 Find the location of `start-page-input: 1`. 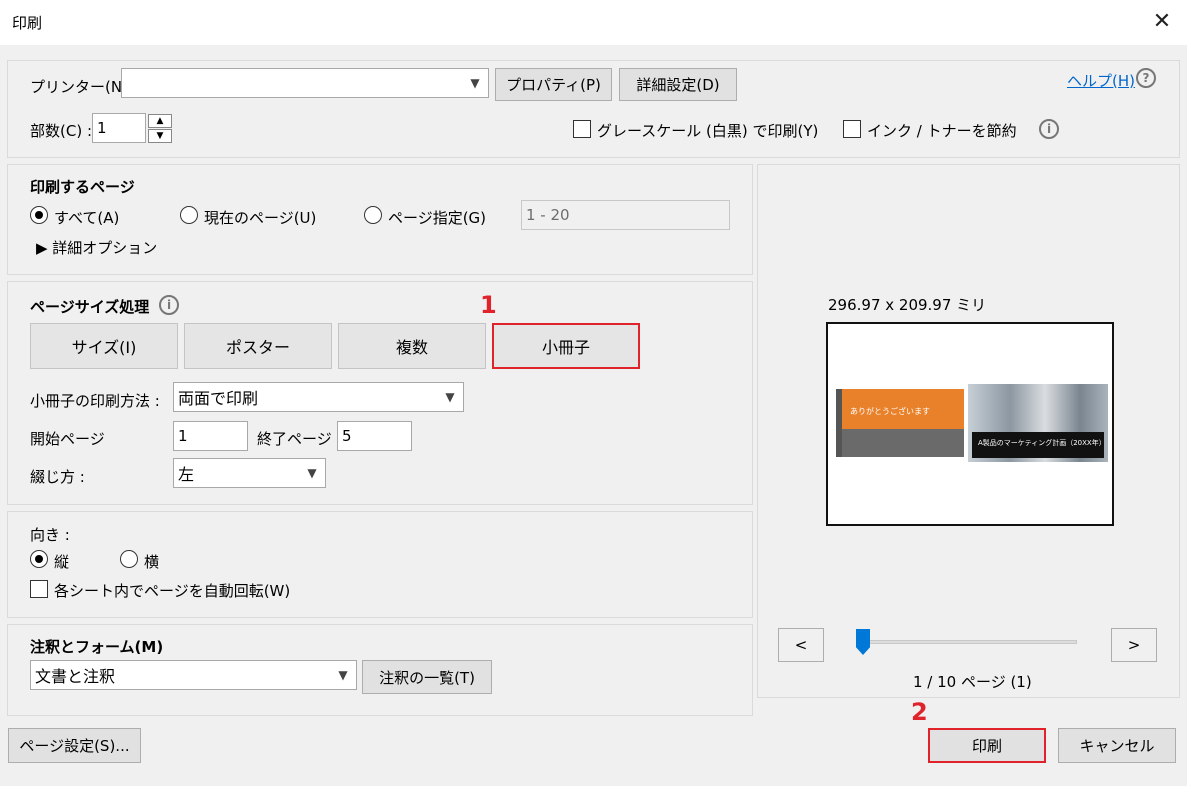

start-page-input: 1 is located at coordinates (210, 436).